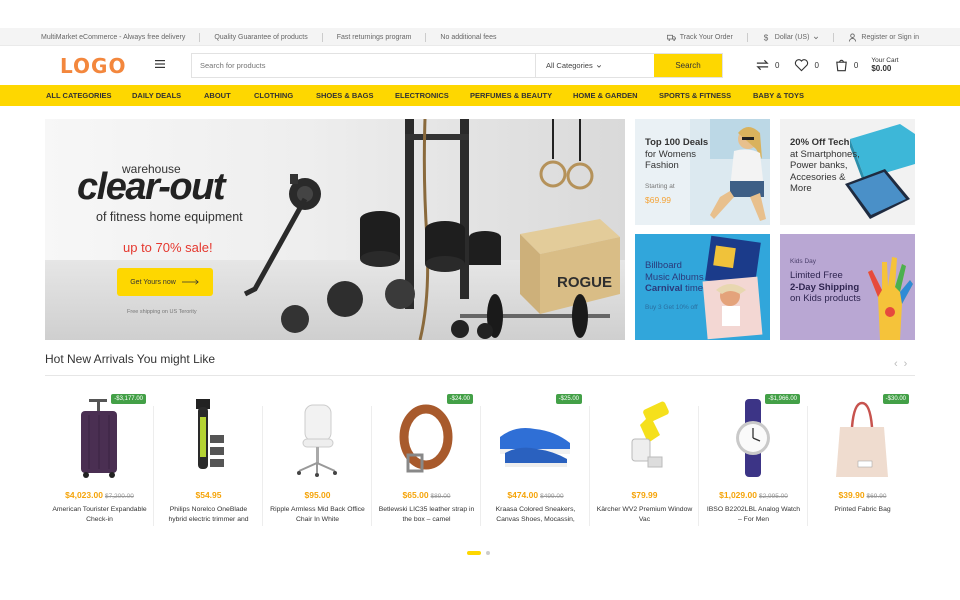 This screenshot has height=600, width=960. I want to click on nav-item-shoes-bags: SHOES & BAGS, so click(345, 95).